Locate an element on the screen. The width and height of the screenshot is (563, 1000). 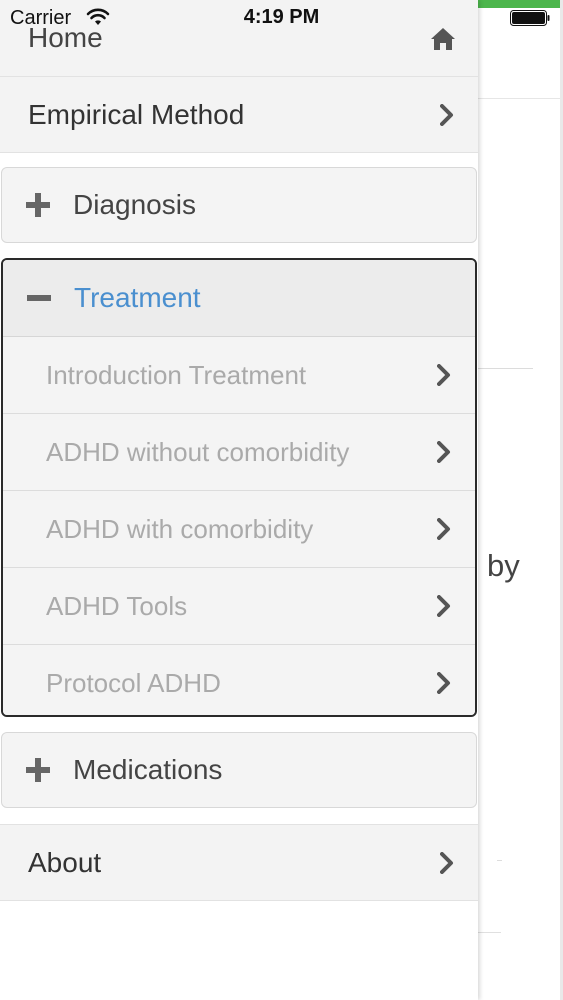
submenu-item-label: Protocol ADHD is located at coordinates (133, 682).